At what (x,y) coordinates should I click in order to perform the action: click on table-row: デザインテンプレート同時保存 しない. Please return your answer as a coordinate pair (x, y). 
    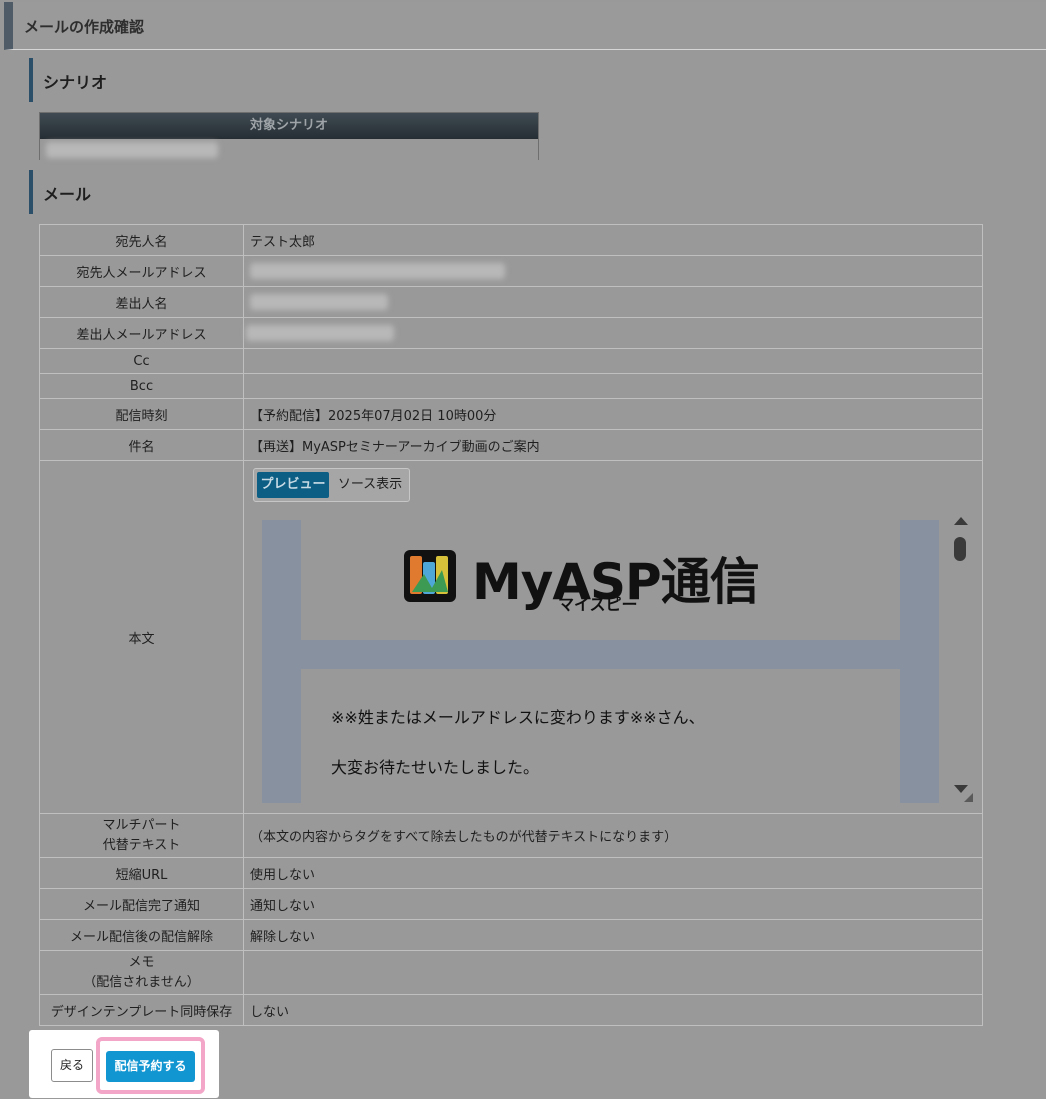
    Looking at the image, I should click on (511, 1010).